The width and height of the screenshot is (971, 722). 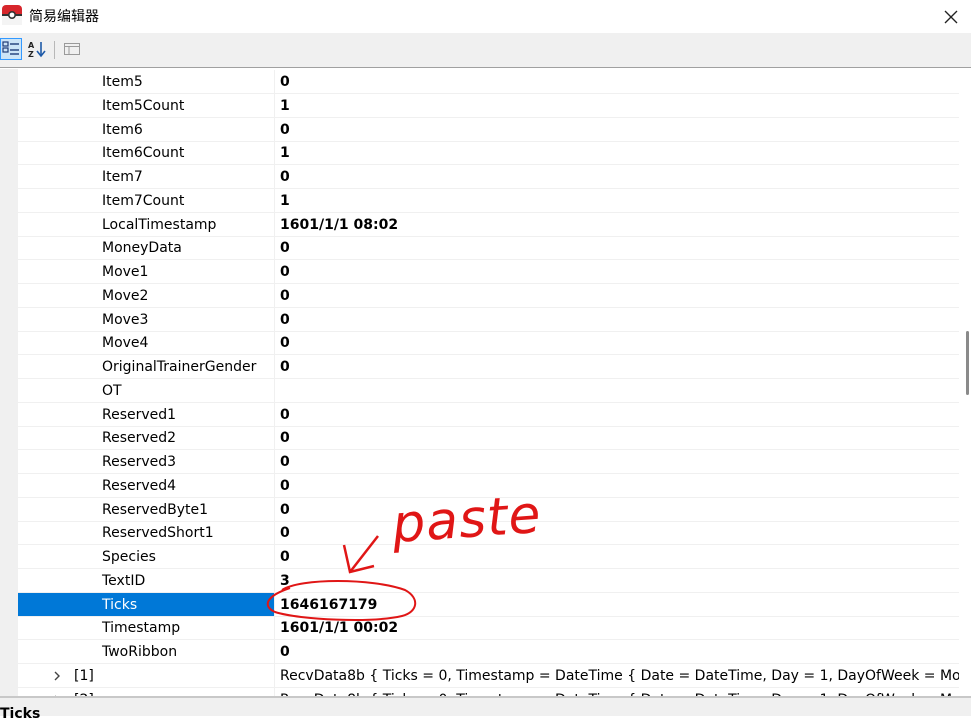 What do you see at coordinates (617, 224) in the screenshot?
I see `property-value: 1601/1/1 08:02` at bounding box center [617, 224].